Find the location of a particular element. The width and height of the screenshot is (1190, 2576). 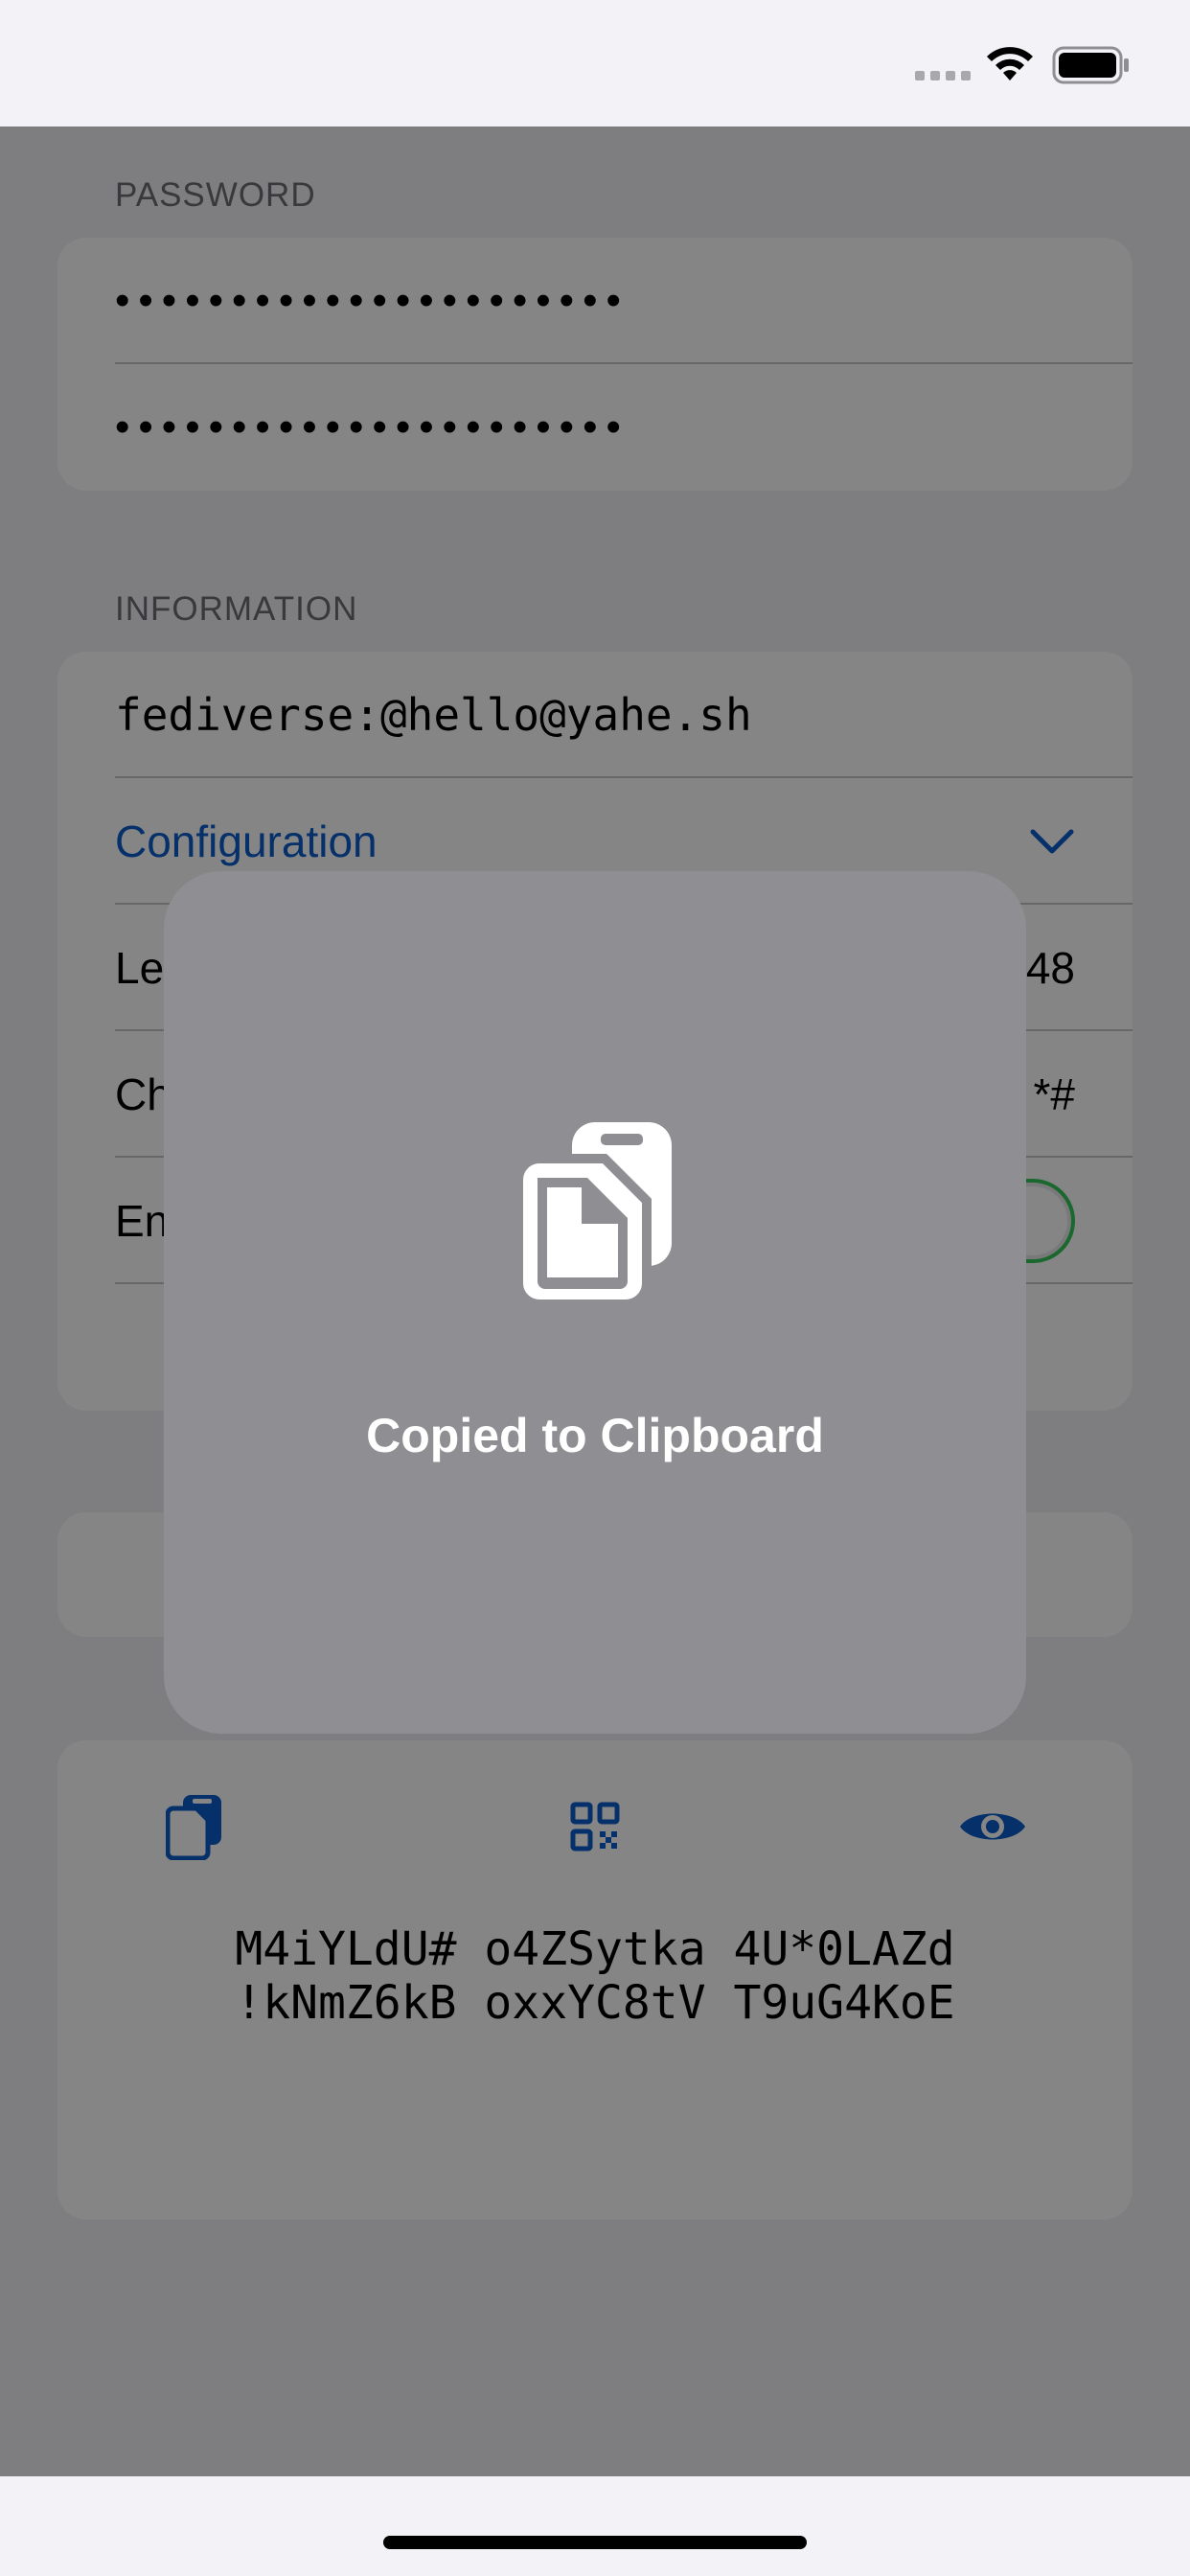

home-area is located at coordinates (595, 2526).